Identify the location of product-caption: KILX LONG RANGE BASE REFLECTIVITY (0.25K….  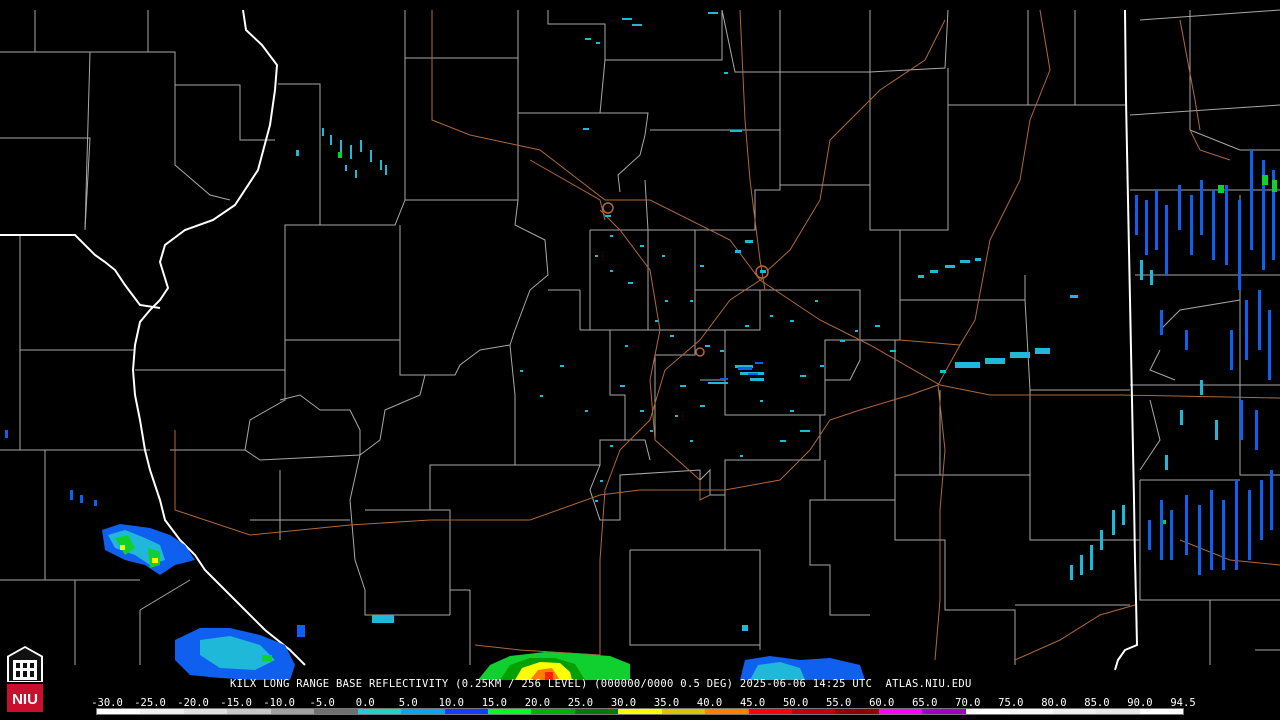
(601, 684).